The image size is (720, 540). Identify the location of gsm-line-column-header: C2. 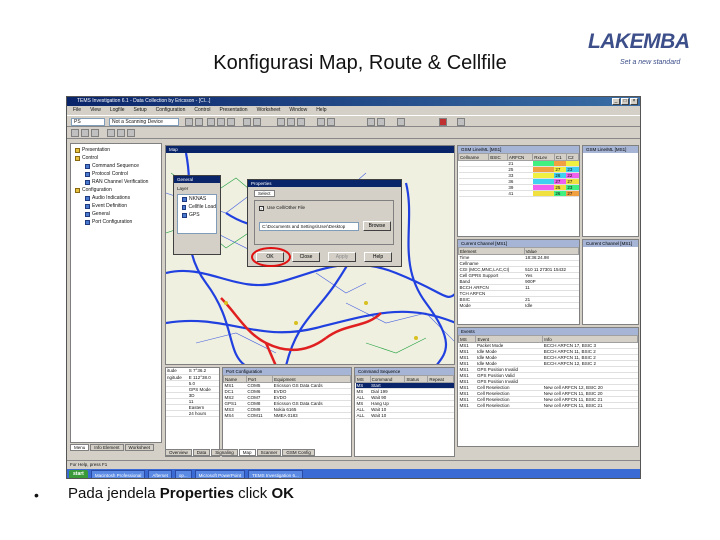
(572, 157).